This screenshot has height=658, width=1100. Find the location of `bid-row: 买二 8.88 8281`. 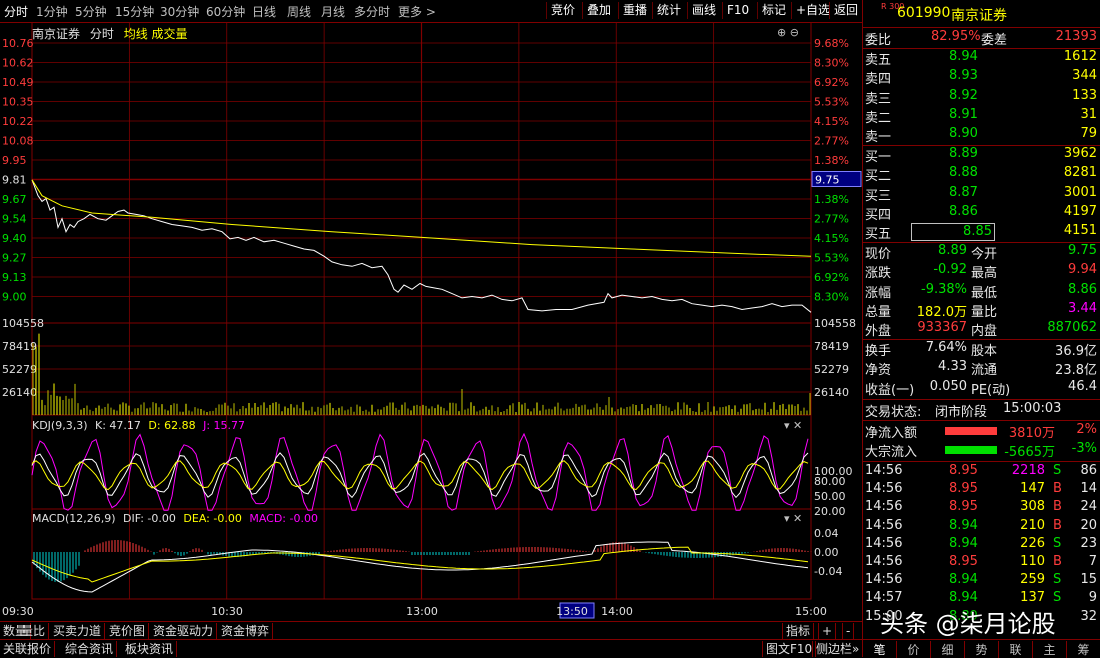

bid-row: 买二 8.88 8281 is located at coordinates (981, 174).